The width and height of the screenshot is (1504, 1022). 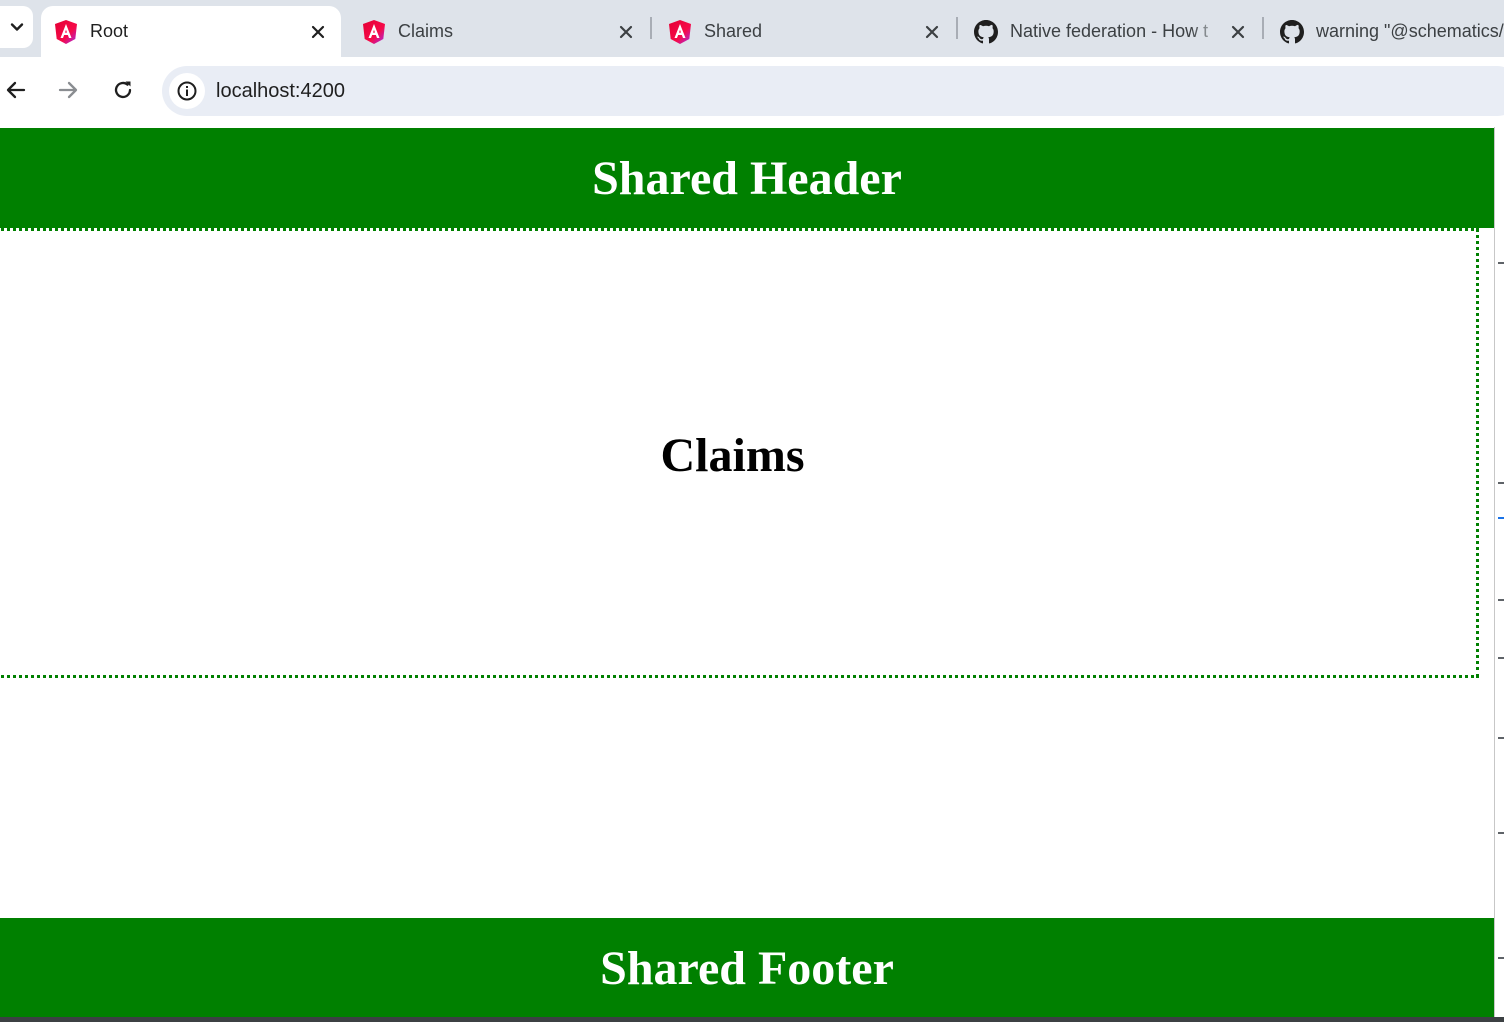 I want to click on shared-header: Shared Header, so click(x=747, y=178).